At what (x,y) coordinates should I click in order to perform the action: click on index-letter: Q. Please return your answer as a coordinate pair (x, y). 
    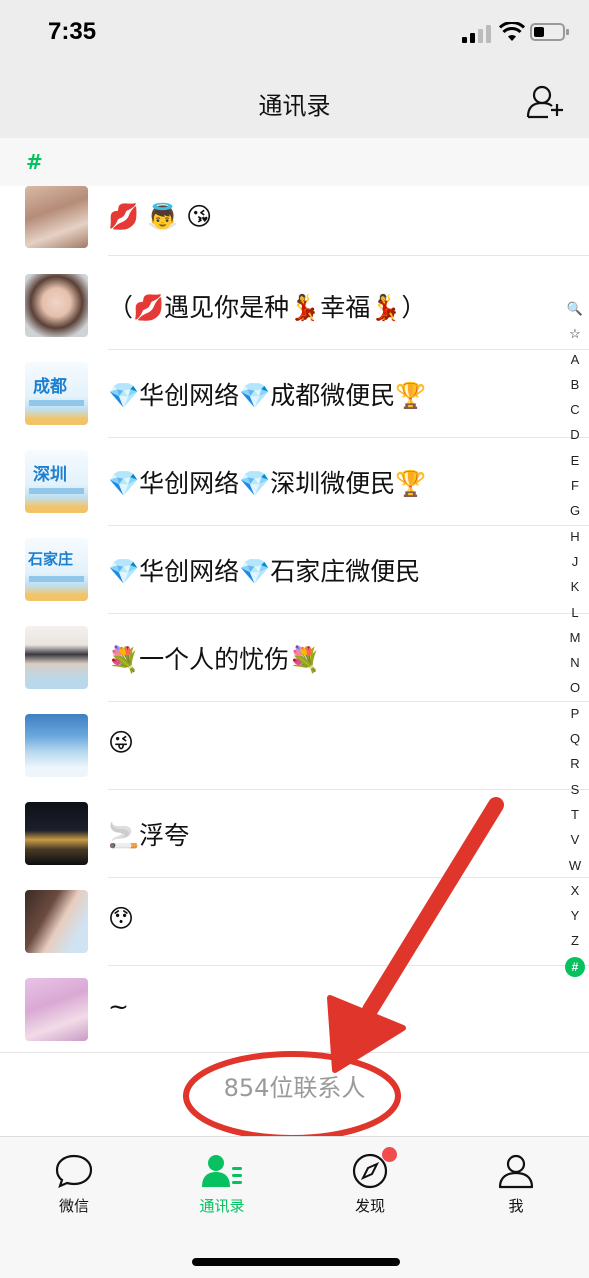
    Looking at the image, I should click on (575, 738).